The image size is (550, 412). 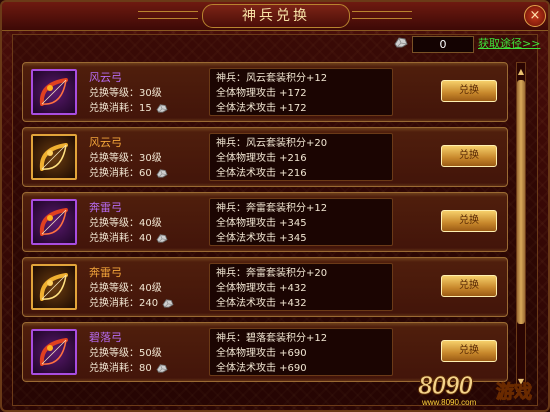 I want to click on watermark-url: www.8090.com, so click(x=449, y=402).